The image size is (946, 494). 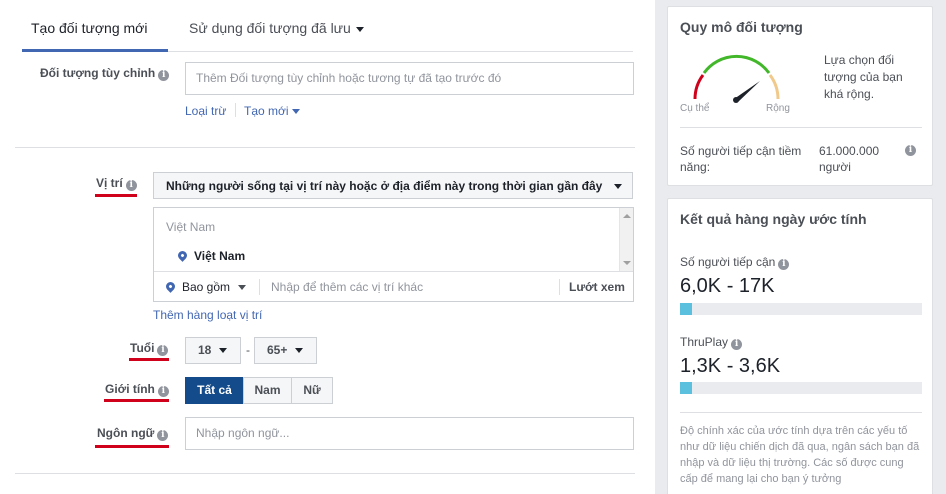 I want to click on daily-results-title: Kết quả hàng ngày ước tính, so click(x=773, y=219).